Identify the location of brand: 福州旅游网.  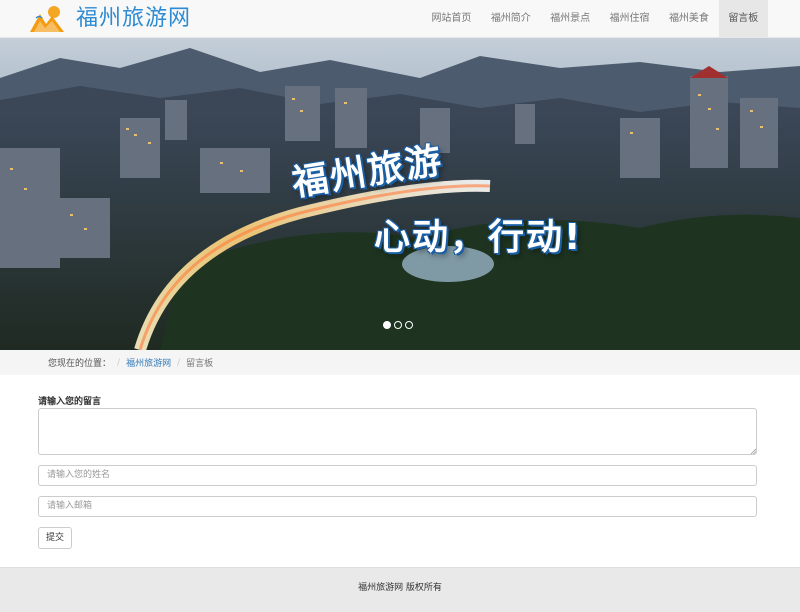
(109, 19).